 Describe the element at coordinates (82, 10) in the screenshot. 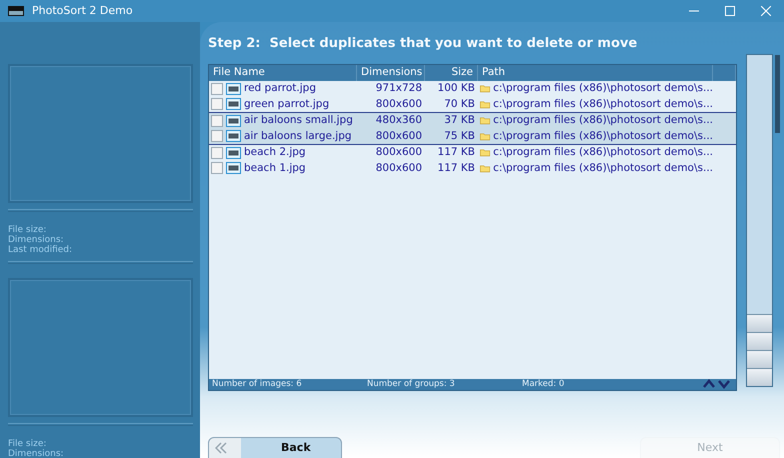

I see `window-title: PhotoSort 2 Demo` at that location.